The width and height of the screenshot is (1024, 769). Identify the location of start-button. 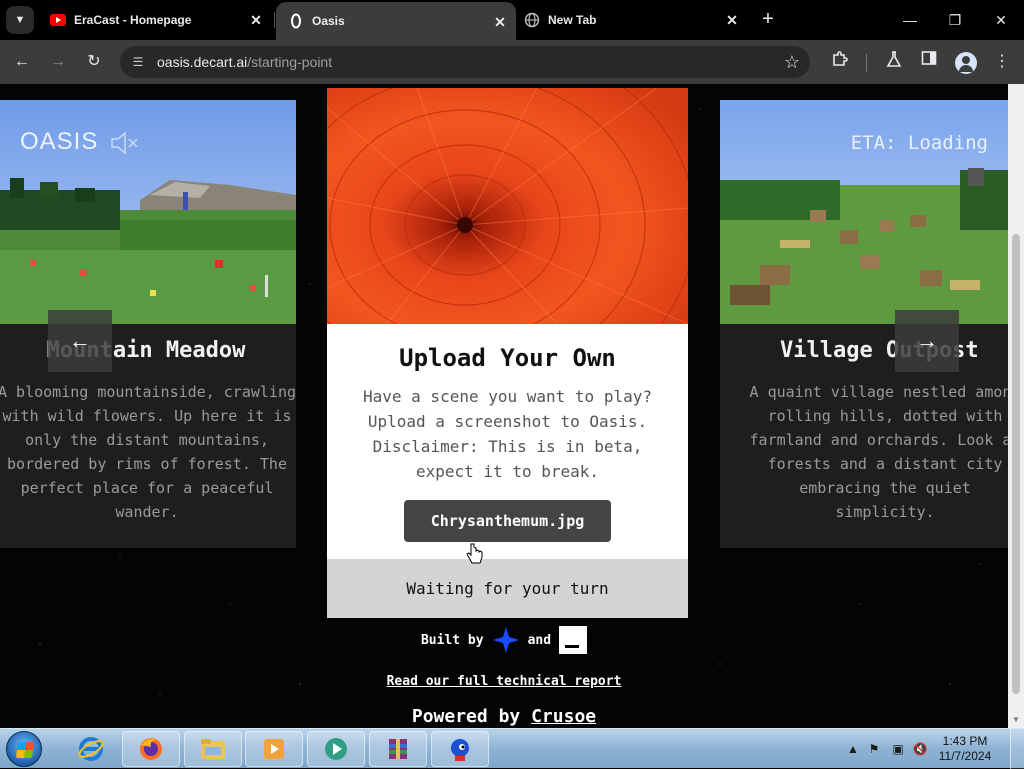
(24, 749).